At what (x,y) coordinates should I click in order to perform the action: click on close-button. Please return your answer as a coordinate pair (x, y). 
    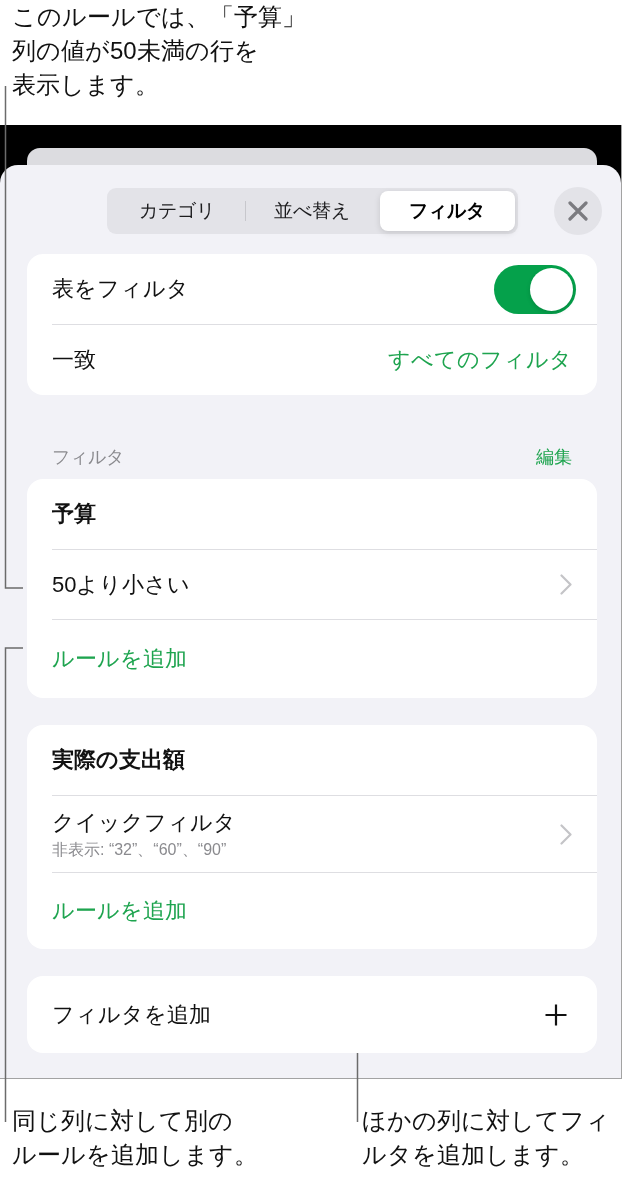
    Looking at the image, I should click on (578, 211).